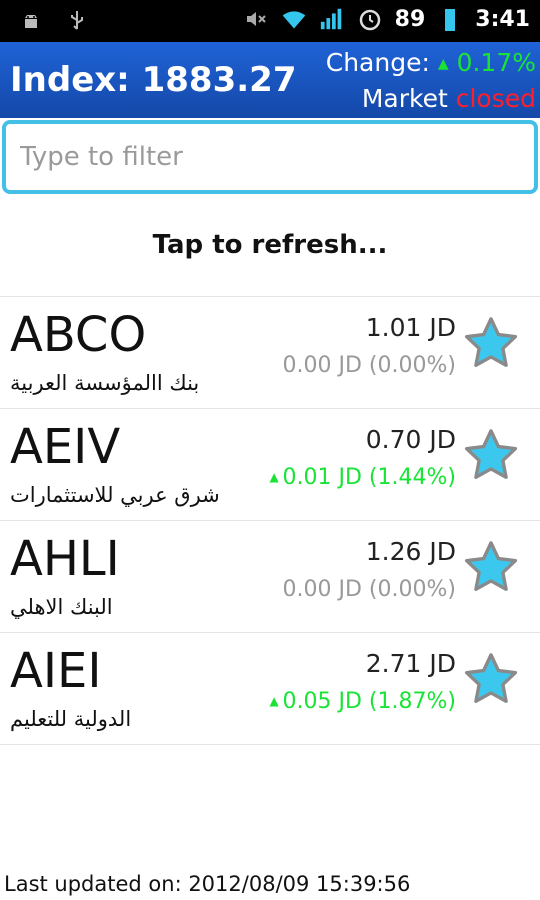  I want to click on stock-change: ▲ 0.01 JD (1.44%), so click(362, 477).